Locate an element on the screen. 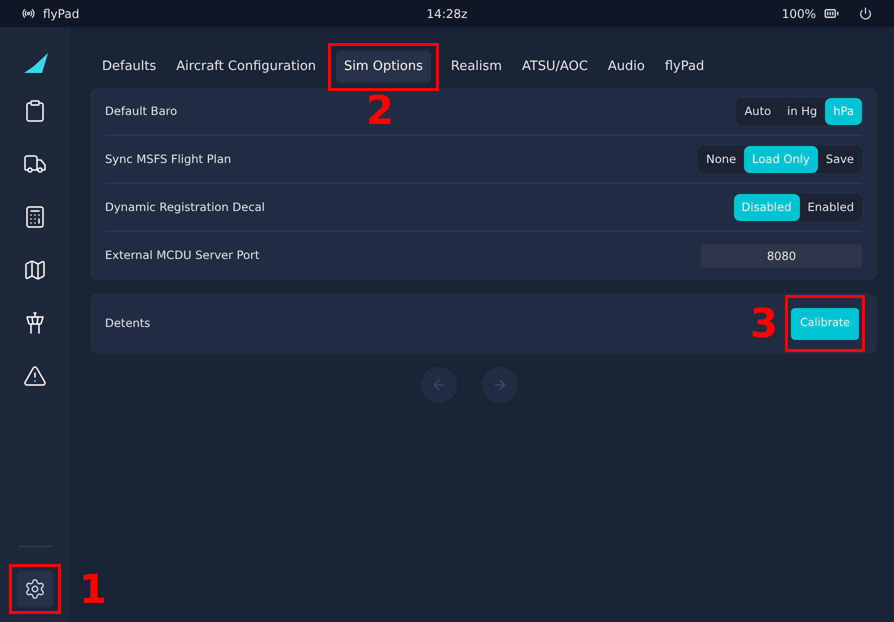 The image size is (894, 622). settings-tab: Audio is located at coordinates (626, 67).